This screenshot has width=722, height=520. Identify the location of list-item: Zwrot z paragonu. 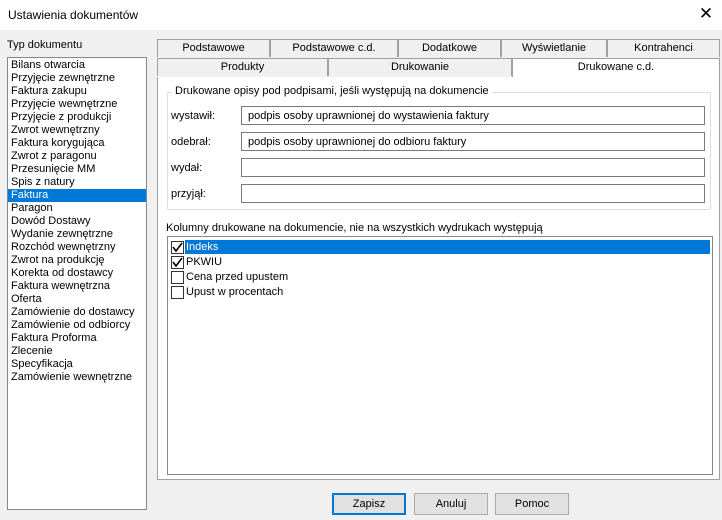
(77, 156).